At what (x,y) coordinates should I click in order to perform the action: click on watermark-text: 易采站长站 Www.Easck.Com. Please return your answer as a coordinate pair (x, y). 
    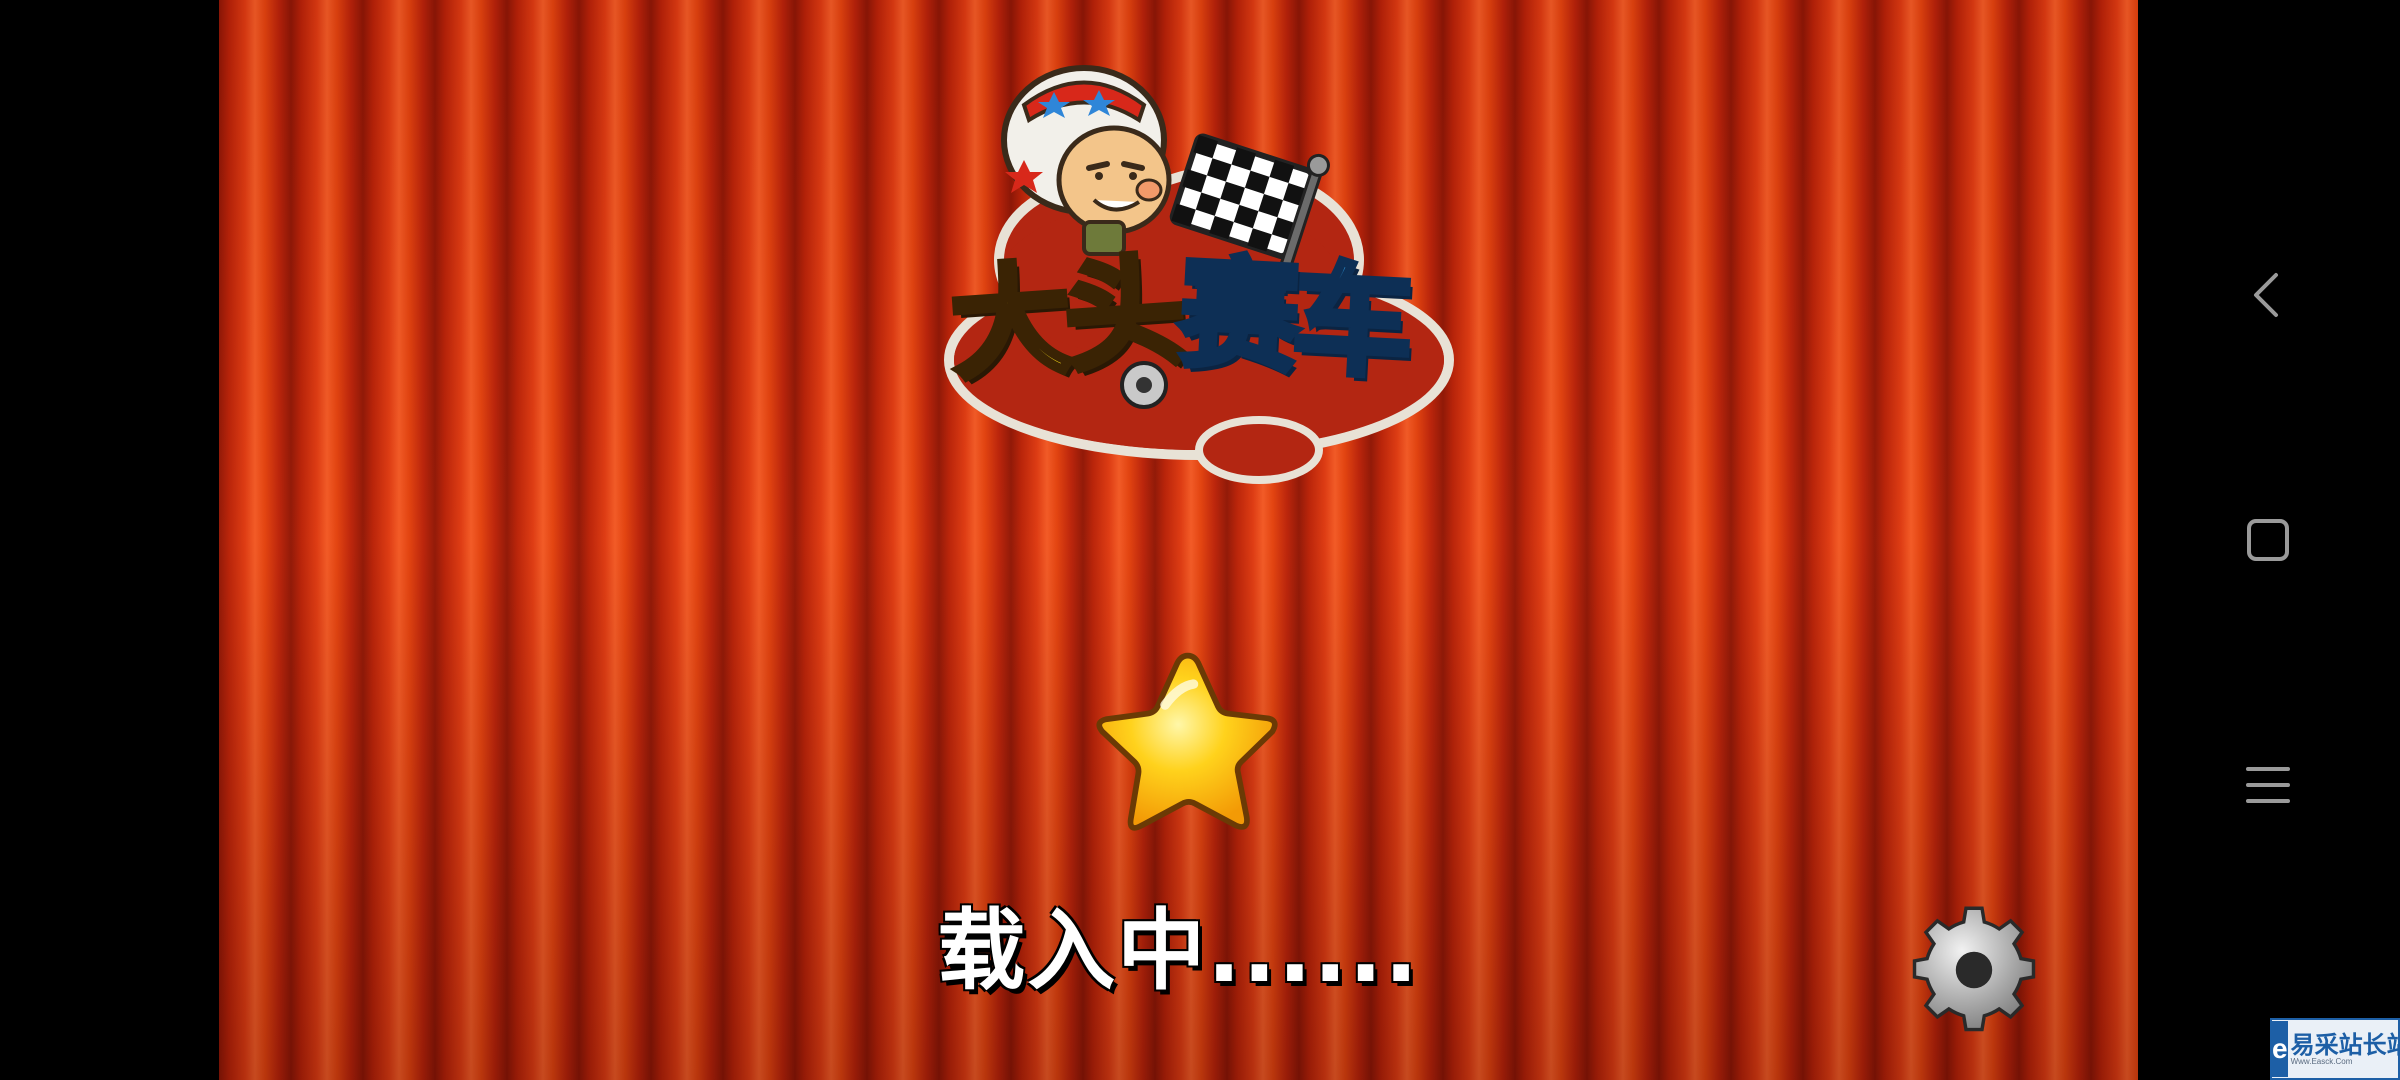
    Looking at the image, I should click on (2344, 1048).